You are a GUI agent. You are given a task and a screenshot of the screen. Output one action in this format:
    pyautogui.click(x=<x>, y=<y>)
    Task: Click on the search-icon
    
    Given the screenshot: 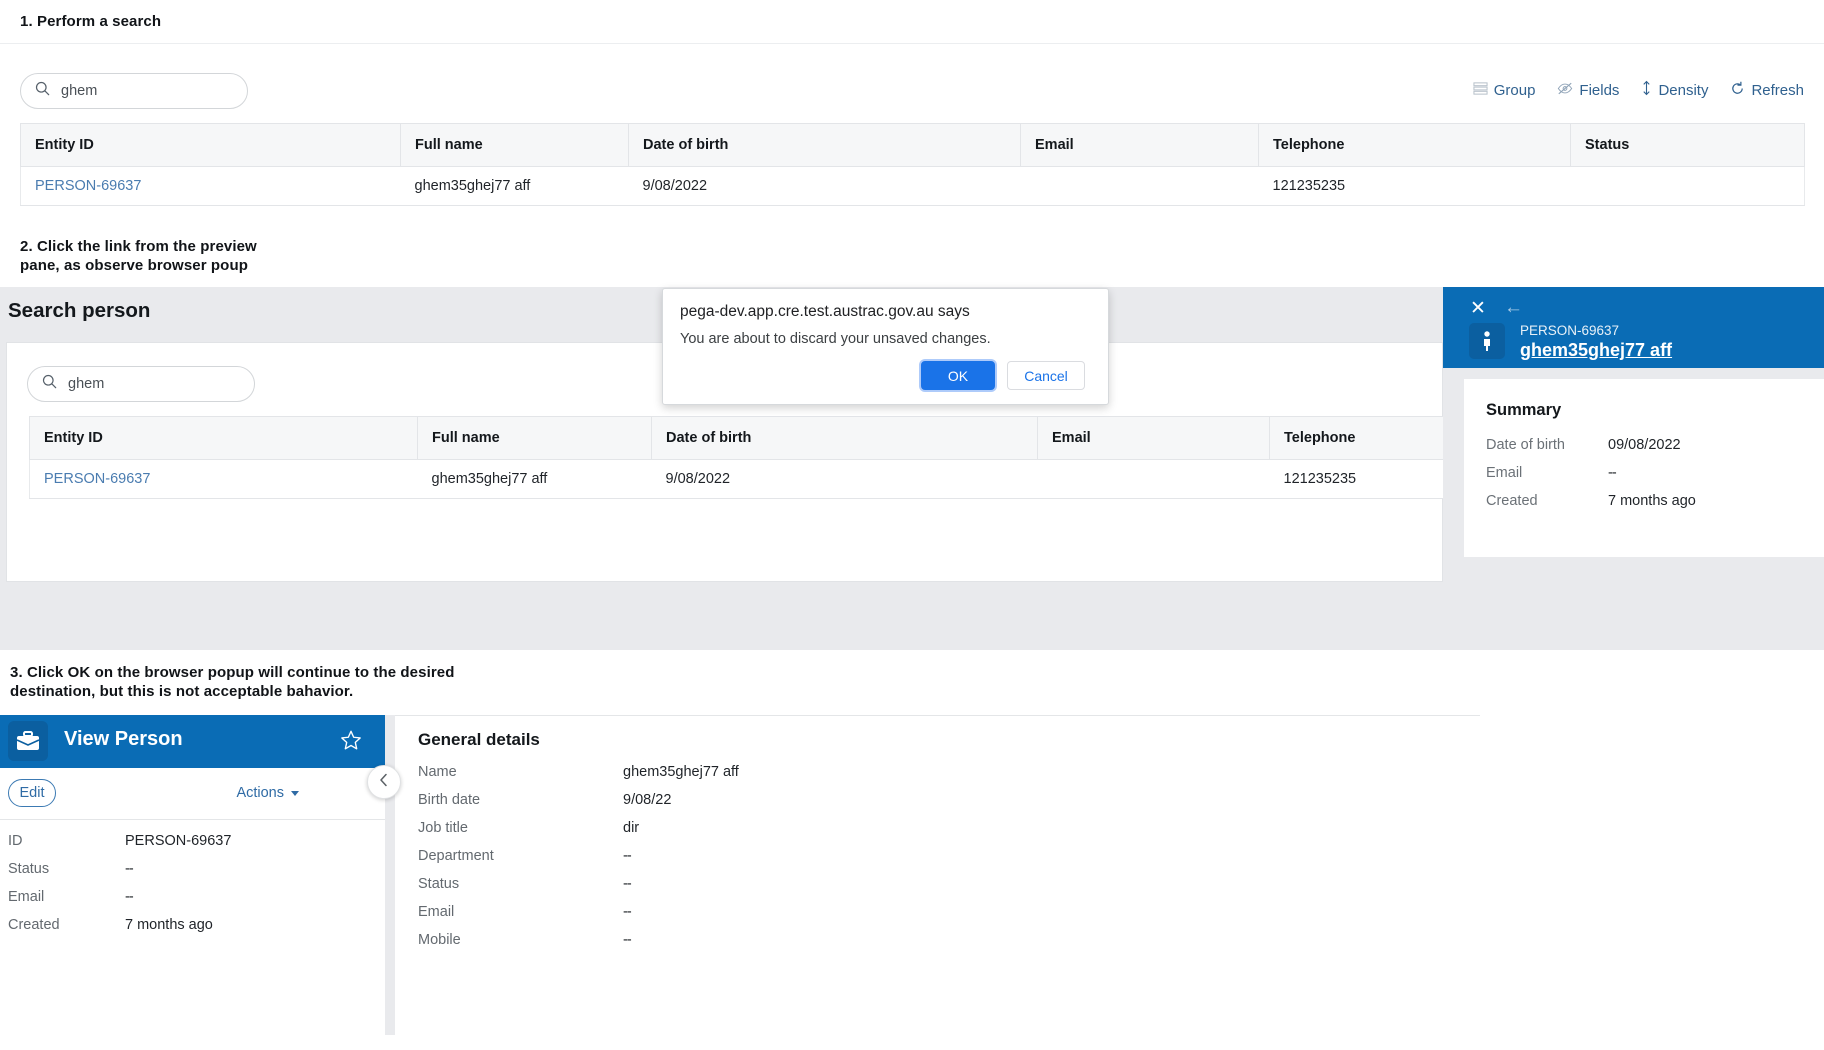 What is the action you would take?
    pyautogui.click(x=42, y=91)
    